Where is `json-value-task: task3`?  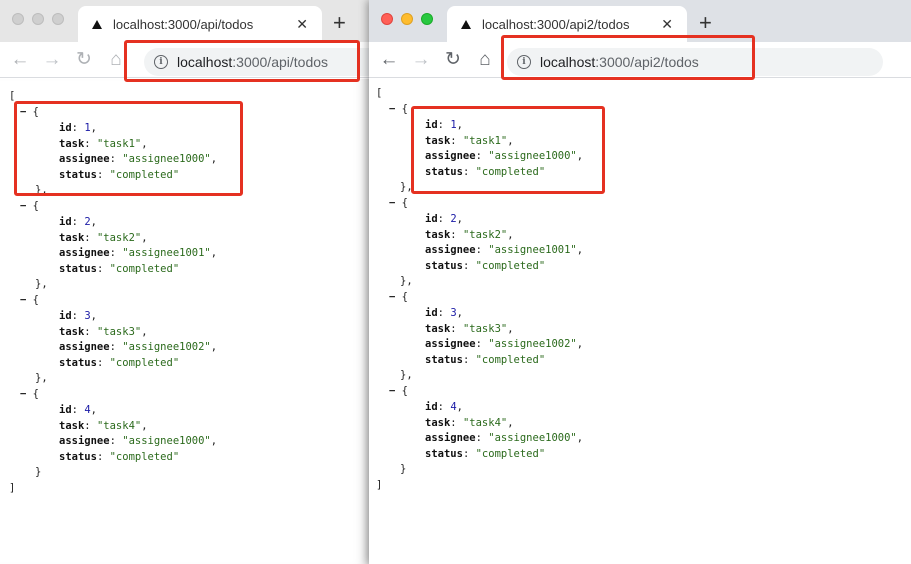
json-value-task: task3 is located at coordinates (485, 328).